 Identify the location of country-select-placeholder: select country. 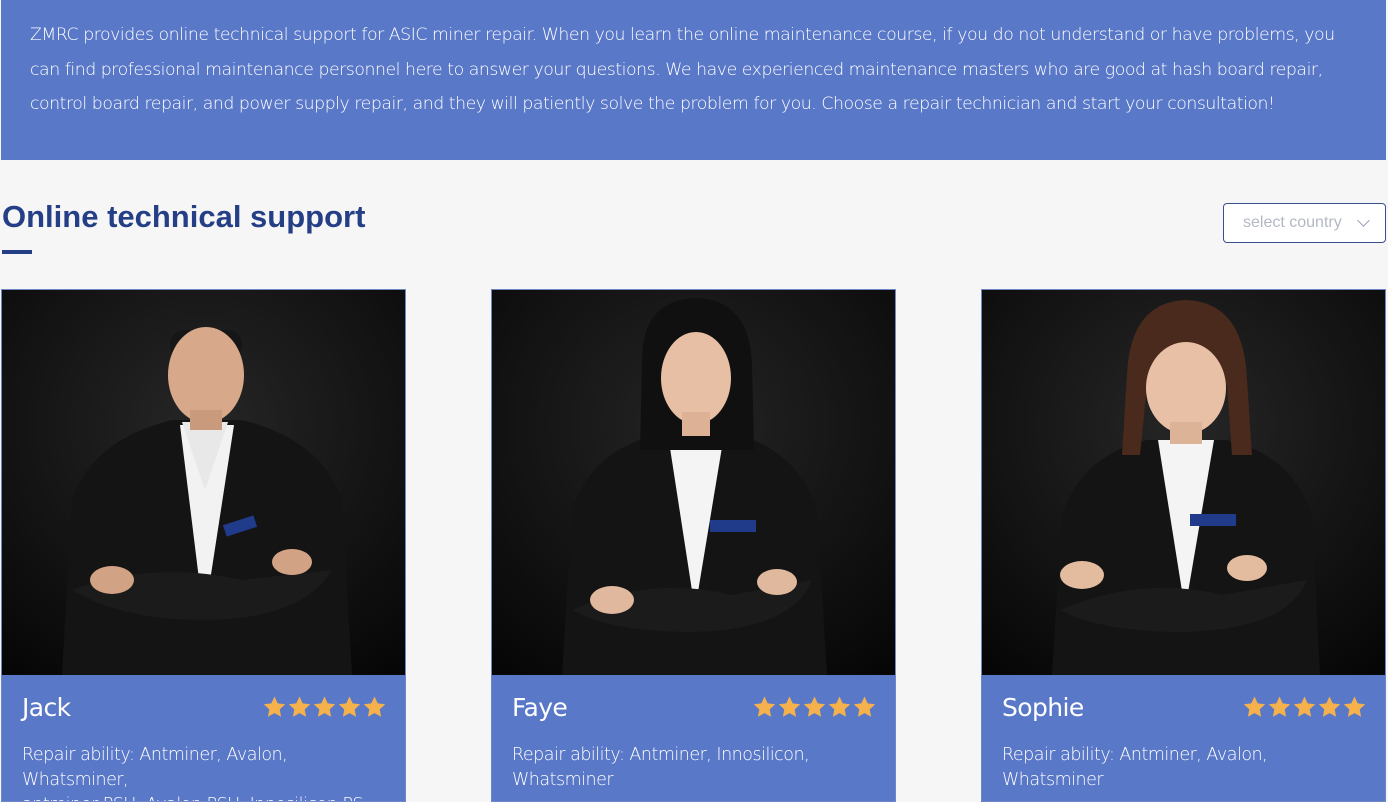
(1292, 222).